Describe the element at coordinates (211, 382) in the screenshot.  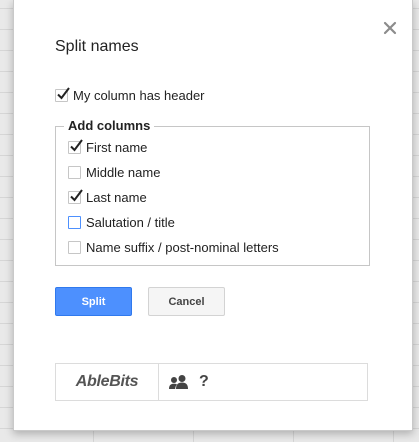
I see `footer-bar: AbleBits ?` at that location.